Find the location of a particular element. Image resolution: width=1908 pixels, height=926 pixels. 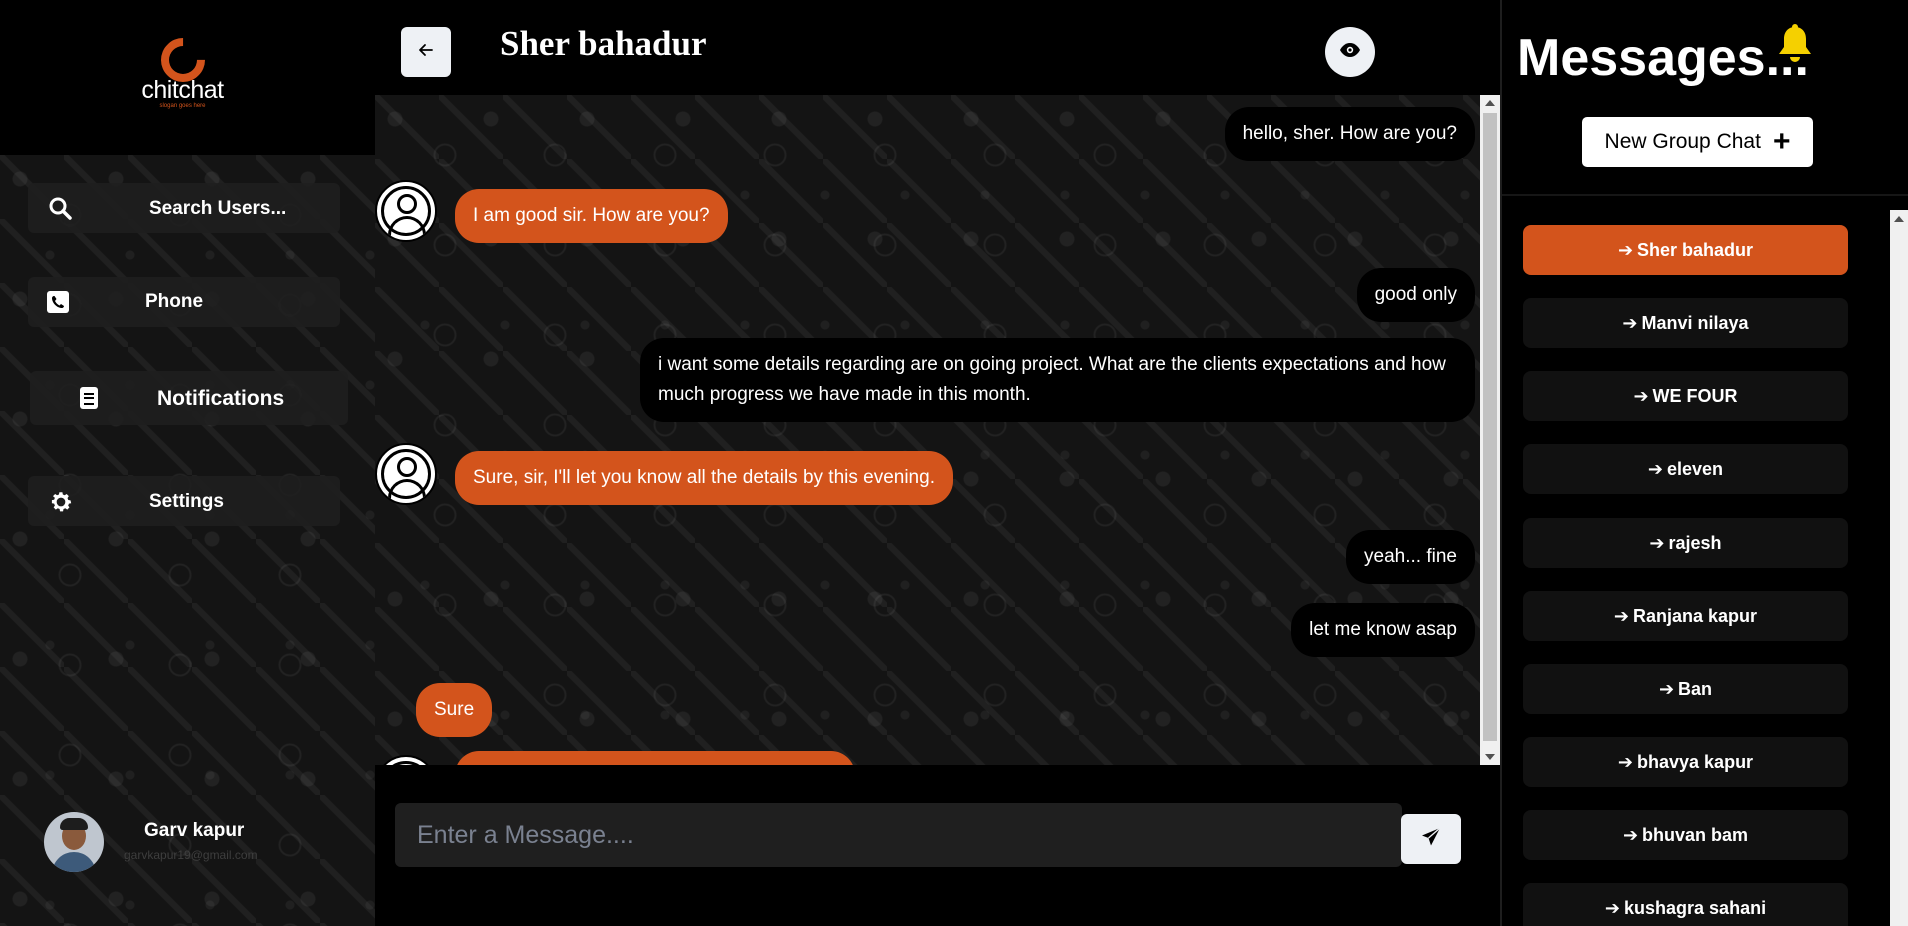

scroll-down-arrow-icon is located at coordinates (1490, 757).